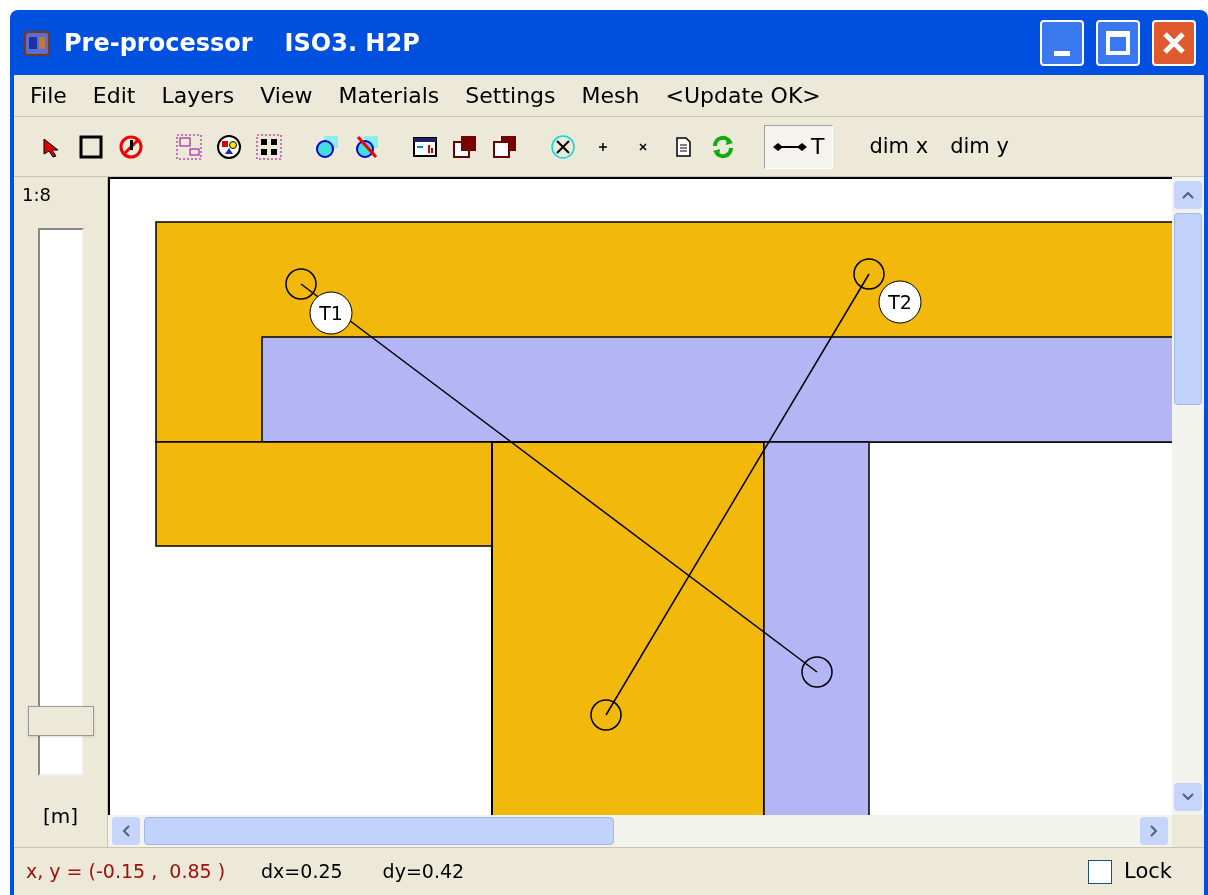  I want to click on coordinates: x, y = (-0.15 , 0.85 ), so click(126, 872).